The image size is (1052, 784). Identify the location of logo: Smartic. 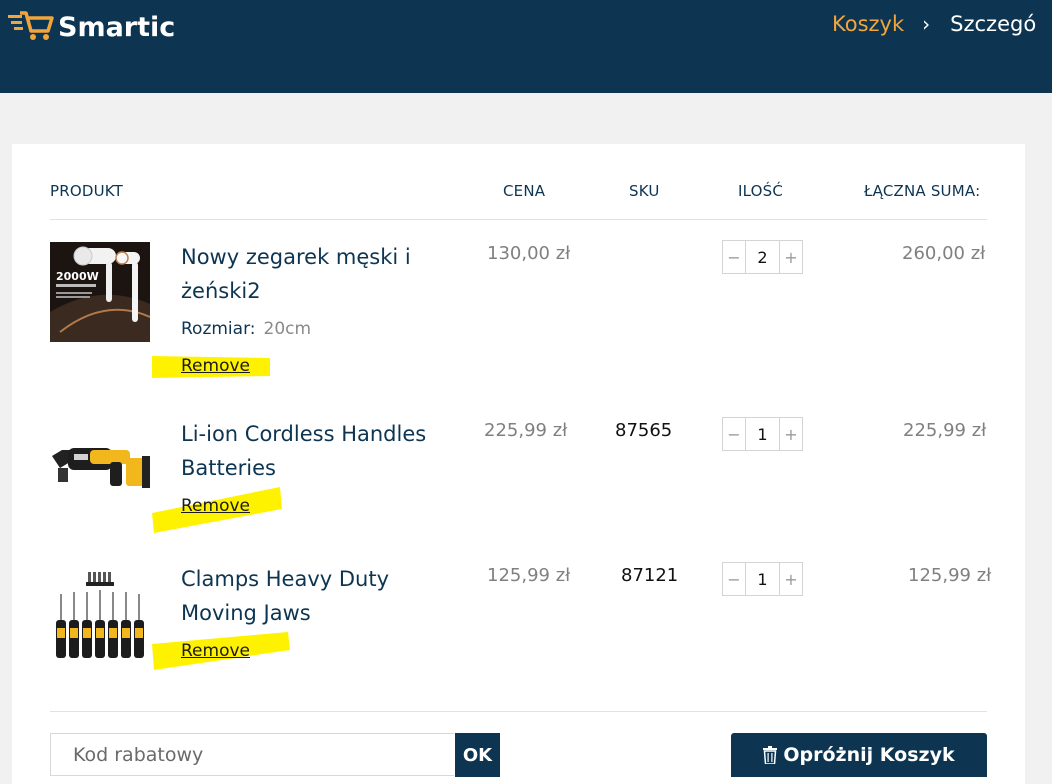
(91, 27).